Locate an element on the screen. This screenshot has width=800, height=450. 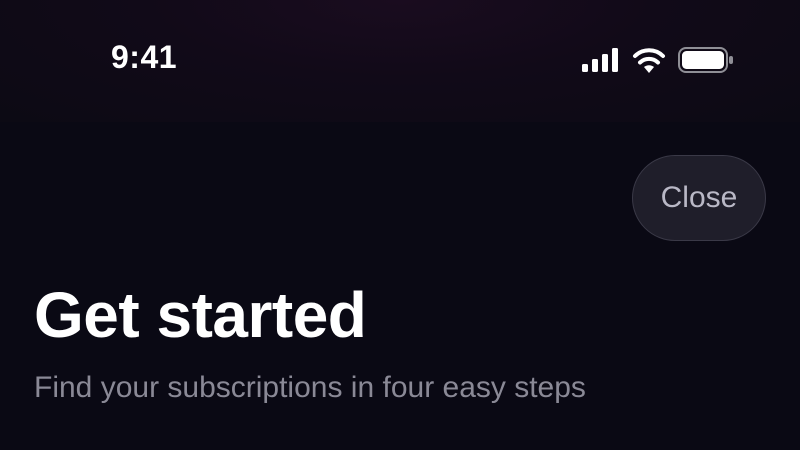
status-icons is located at coordinates (658, 60).